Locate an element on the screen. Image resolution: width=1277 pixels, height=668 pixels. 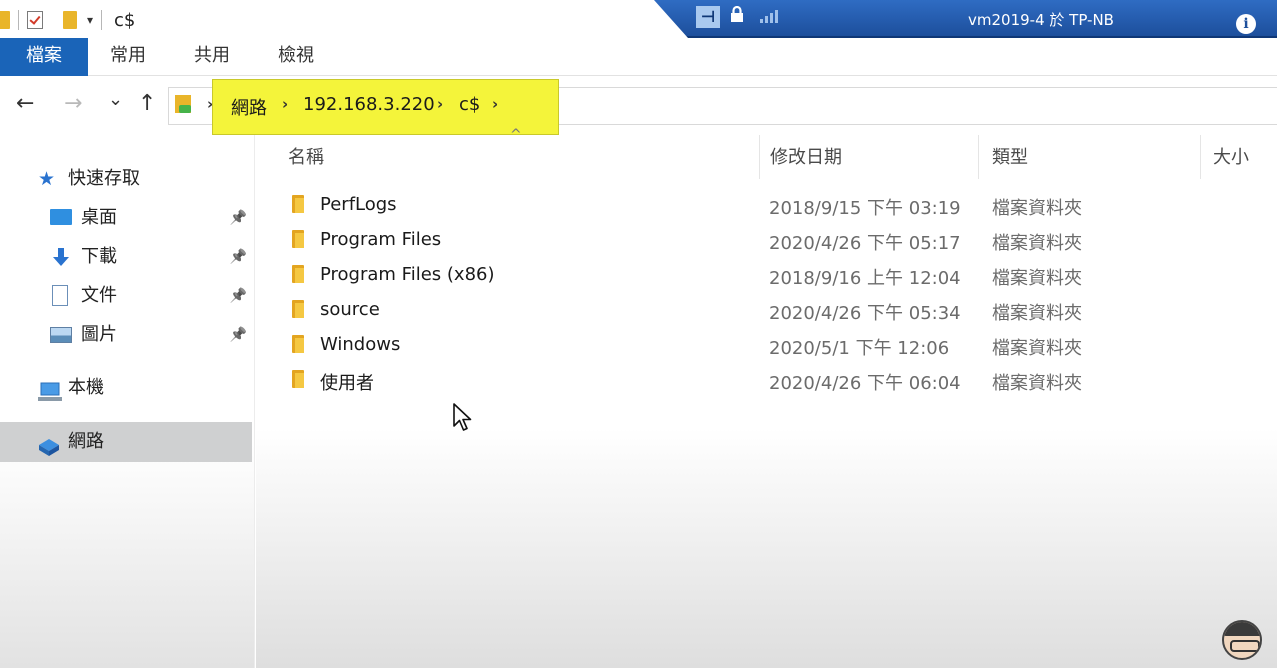
lock-icon is located at coordinates (737, 16).